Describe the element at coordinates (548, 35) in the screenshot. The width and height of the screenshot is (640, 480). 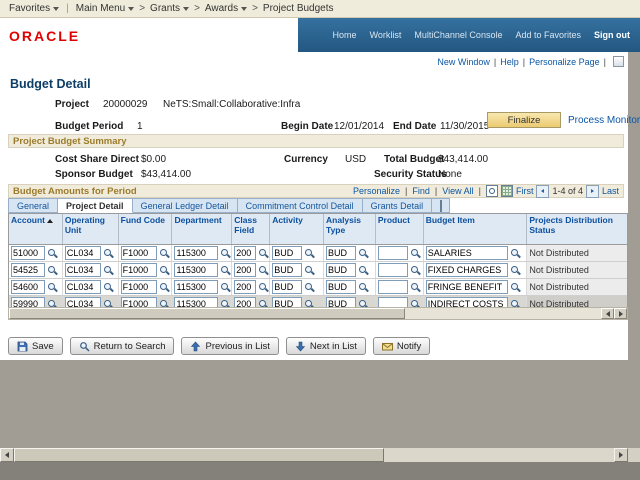
I see `header-link-add-to-favorites: Add to Favorites` at that location.